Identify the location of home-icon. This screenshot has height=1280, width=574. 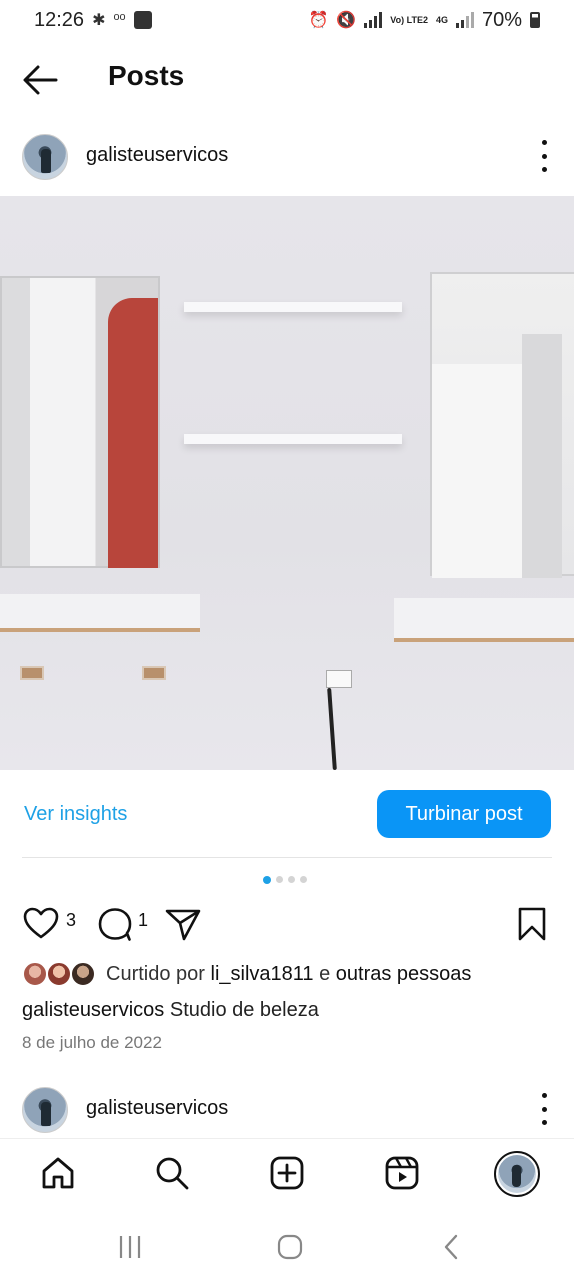
(58, 1173).